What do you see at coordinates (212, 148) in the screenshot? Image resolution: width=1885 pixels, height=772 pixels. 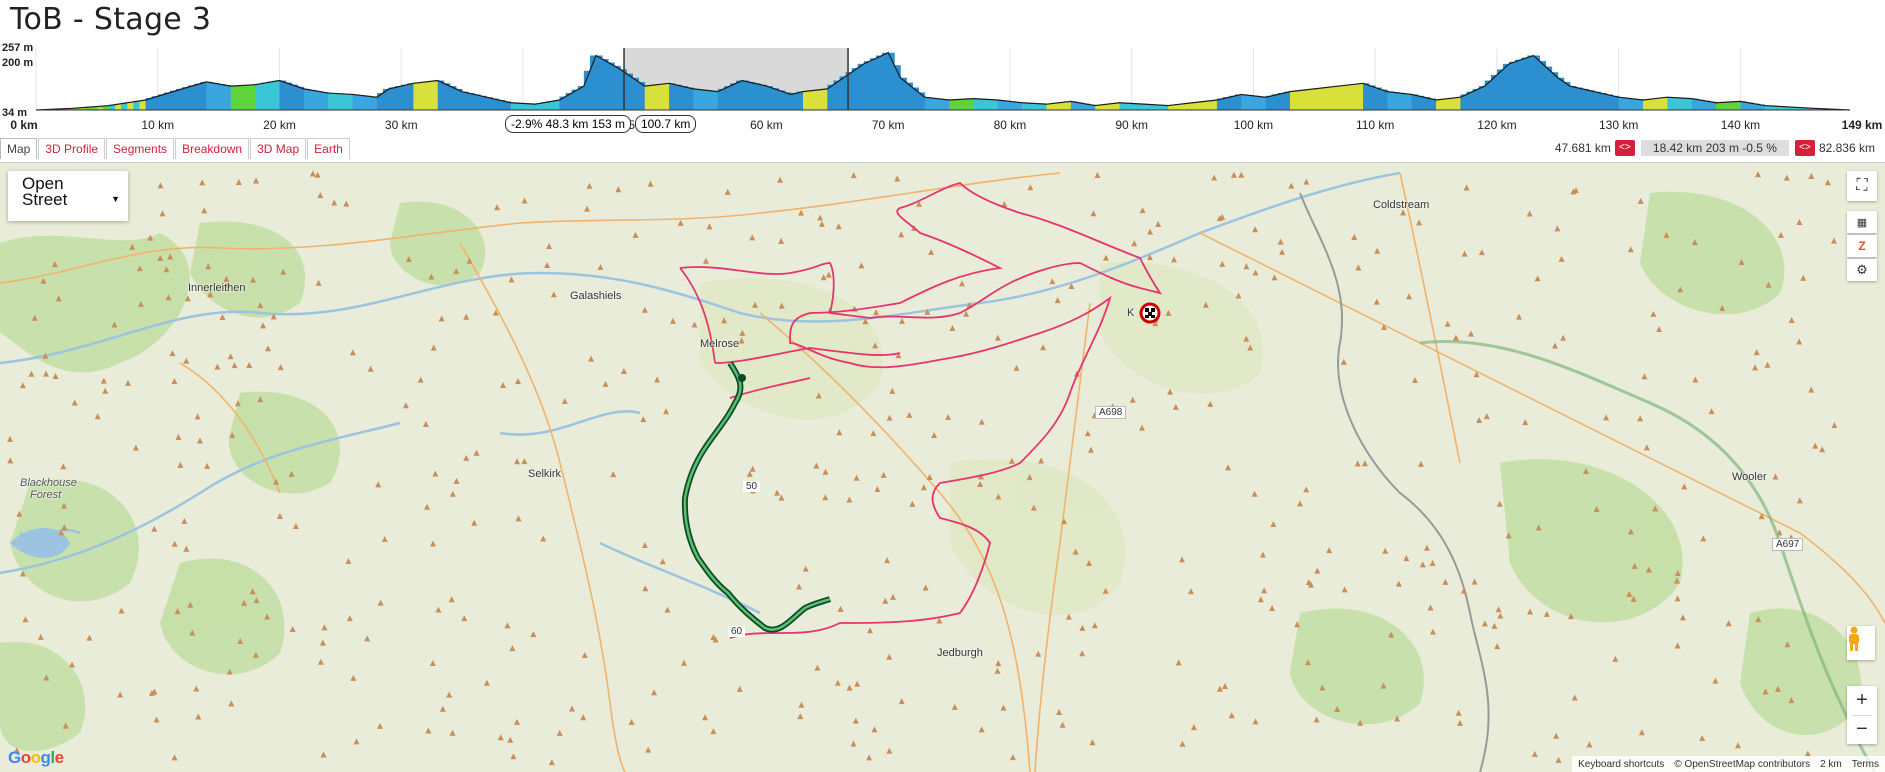 I see `tab-breakdown: Breakdown` at bounding box center [212, 148].